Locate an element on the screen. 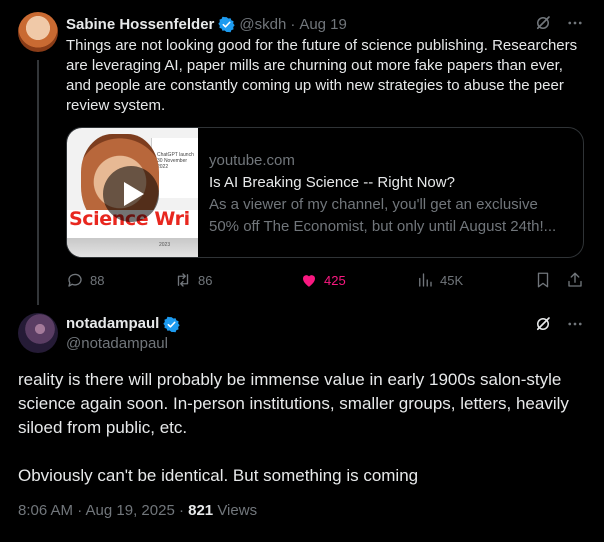 The width and height of the screenshot is (604, 542). author-handle: @notadampaul is located at coordinates (123, 344).